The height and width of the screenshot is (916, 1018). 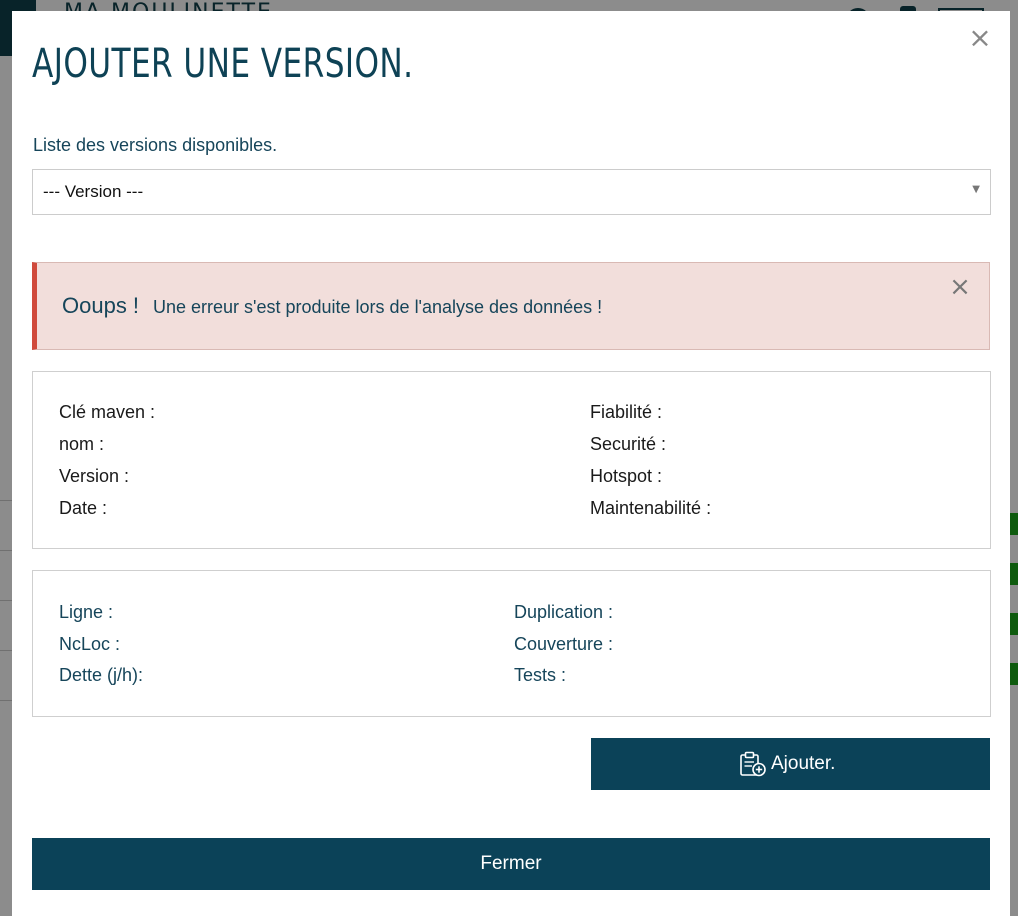 What do you see at coordinates (564, 612) in the screenshot?
I see `field-duplication: Duplication :` at bounding box center [564, 612].